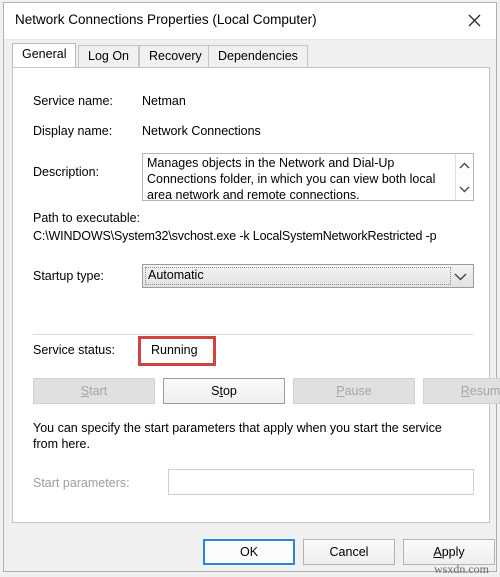 This screenshot has width=500, height=577. Describe the element at coordinates (449, 552) in the screenshot. I see `apply-button-label: Apply` at that location.